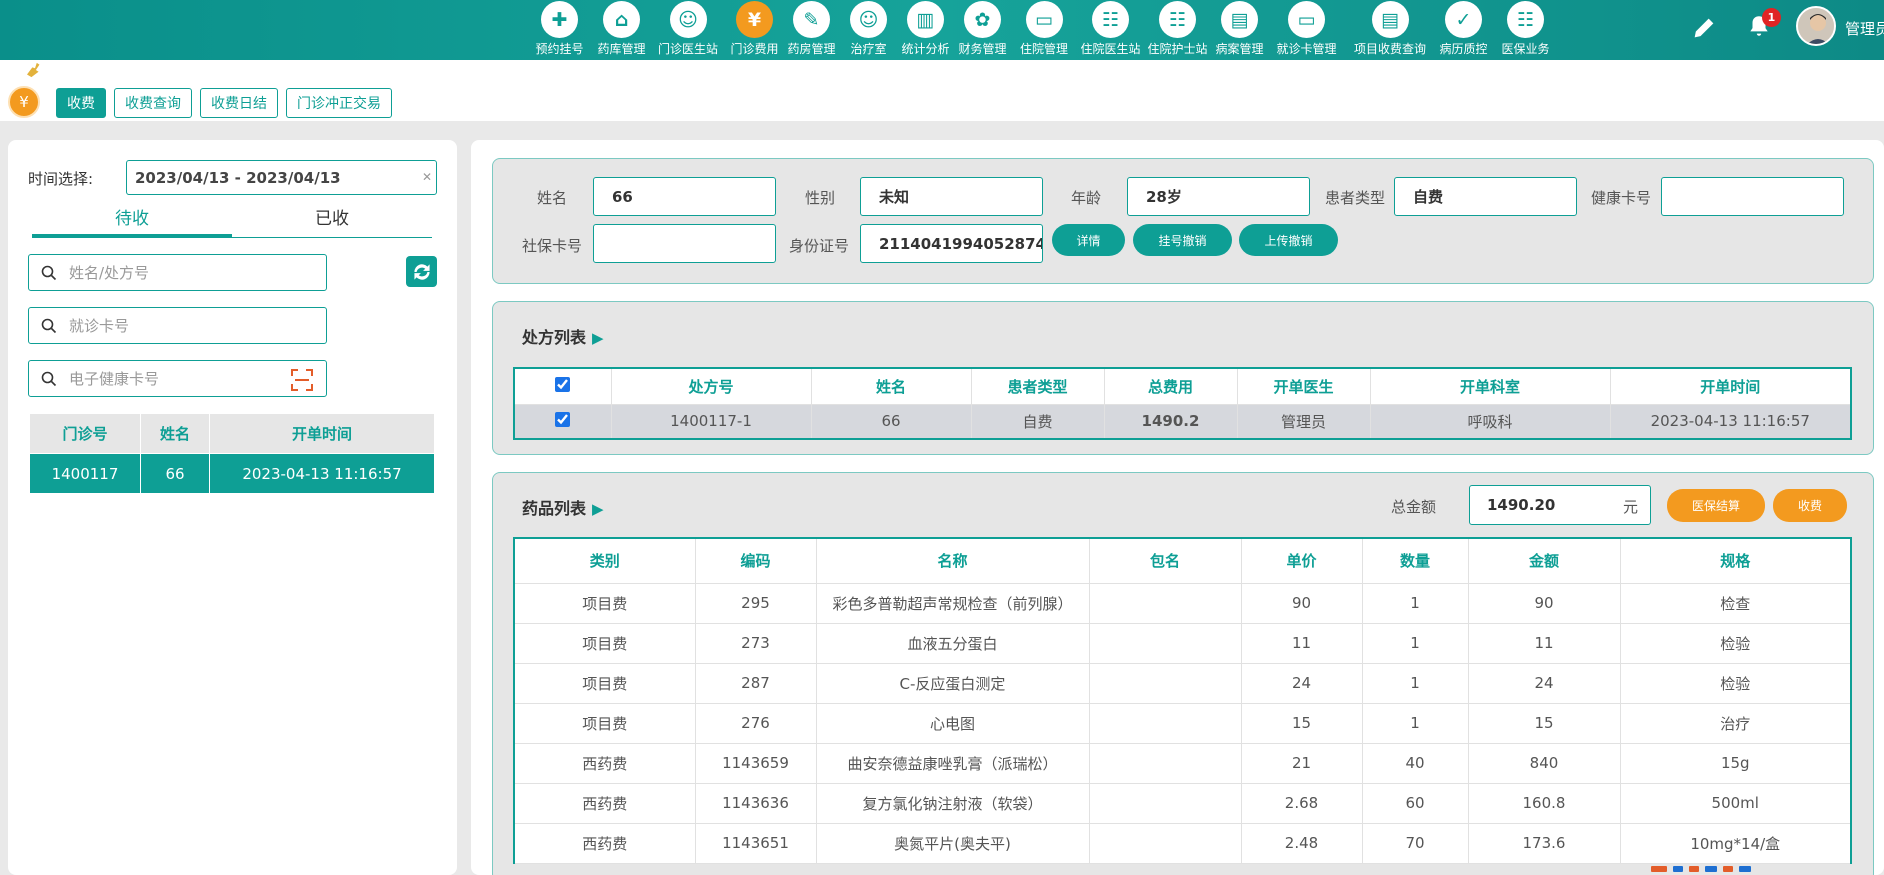  What do you see at coordinates (1183, 763) in the screenshot?
I see `table-row: 西药费 1143659 曲安奈德益康唑乳膏（派瑞松） 21 40 840 15g` at bounding box center [1183, 763].